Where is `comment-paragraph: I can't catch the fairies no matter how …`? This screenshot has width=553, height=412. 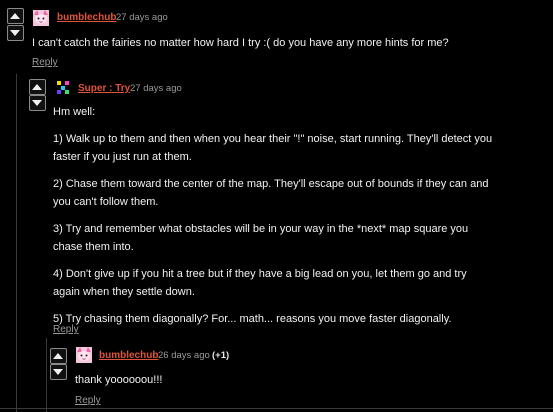
comment-paragraph: I can't catch the fairies no matter how … is located at coordinates (240, 43).